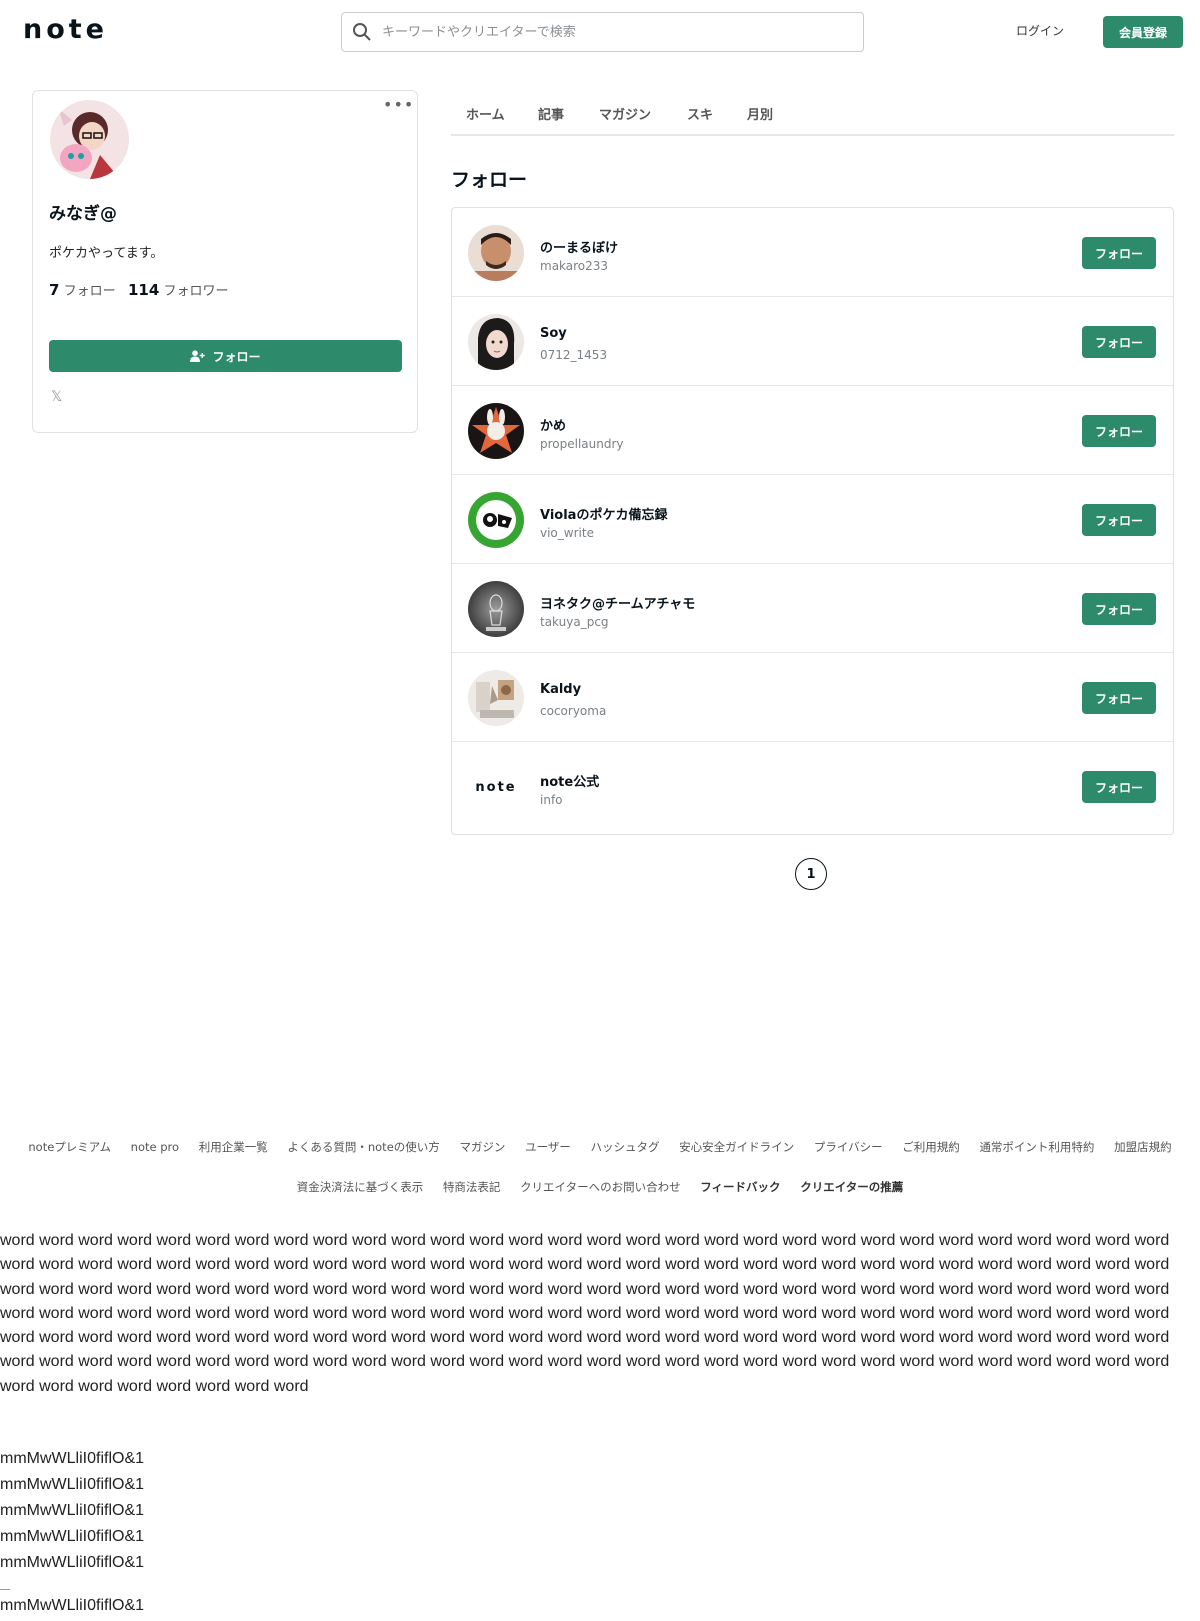 The image size is (1200, 1621). I want to click on footer-link: ユーザー, so click(548, 1147).